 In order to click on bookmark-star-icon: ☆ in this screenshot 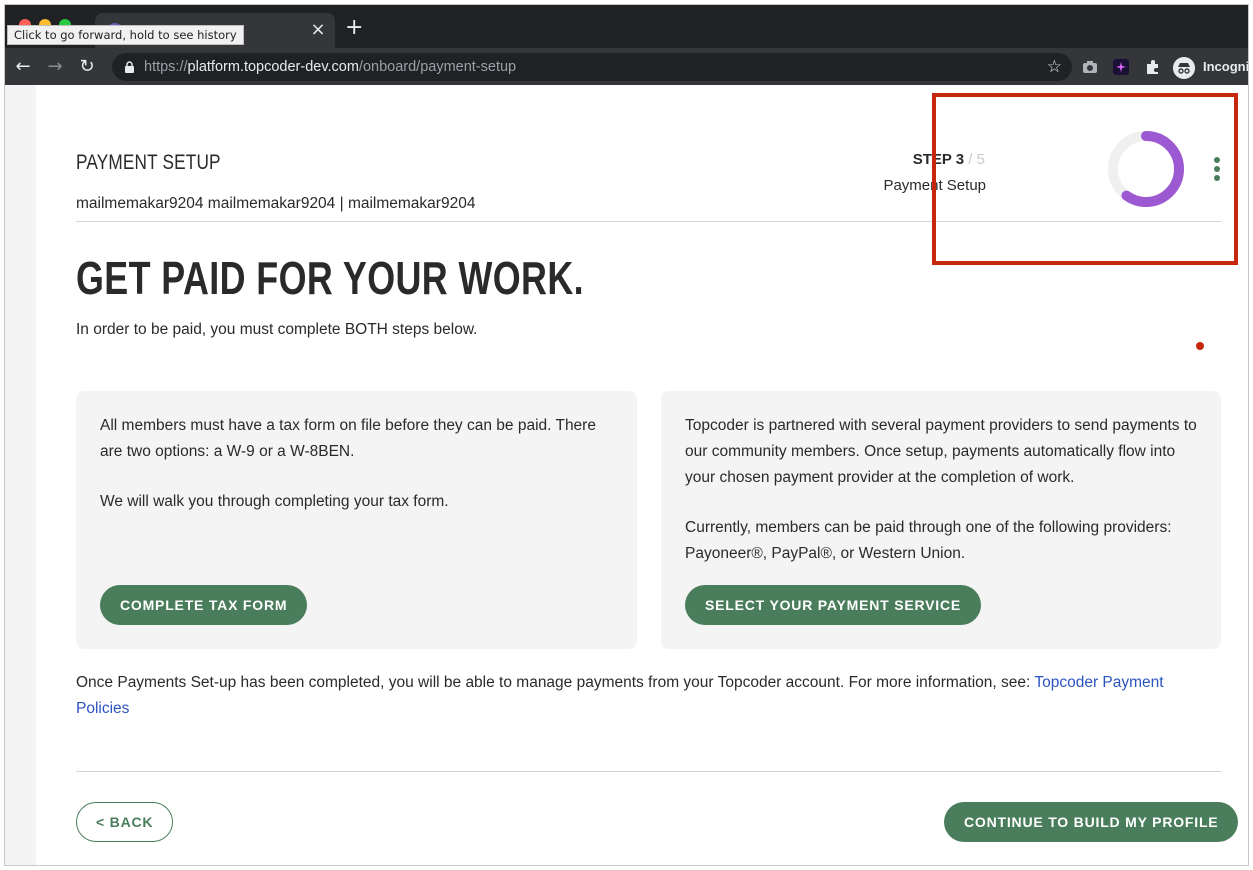, I will do `click(1054, 67)`.